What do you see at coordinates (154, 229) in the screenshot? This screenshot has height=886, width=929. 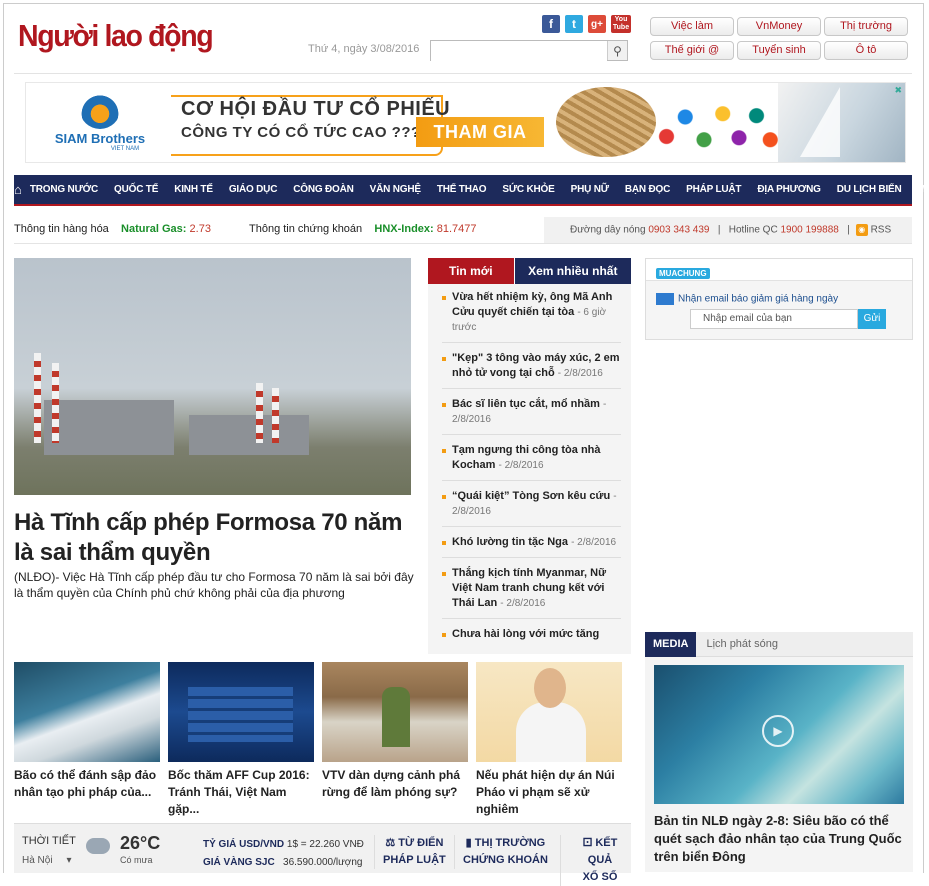 I see `commodity-name: Natural Gas:` at bounding box center [154, 229].